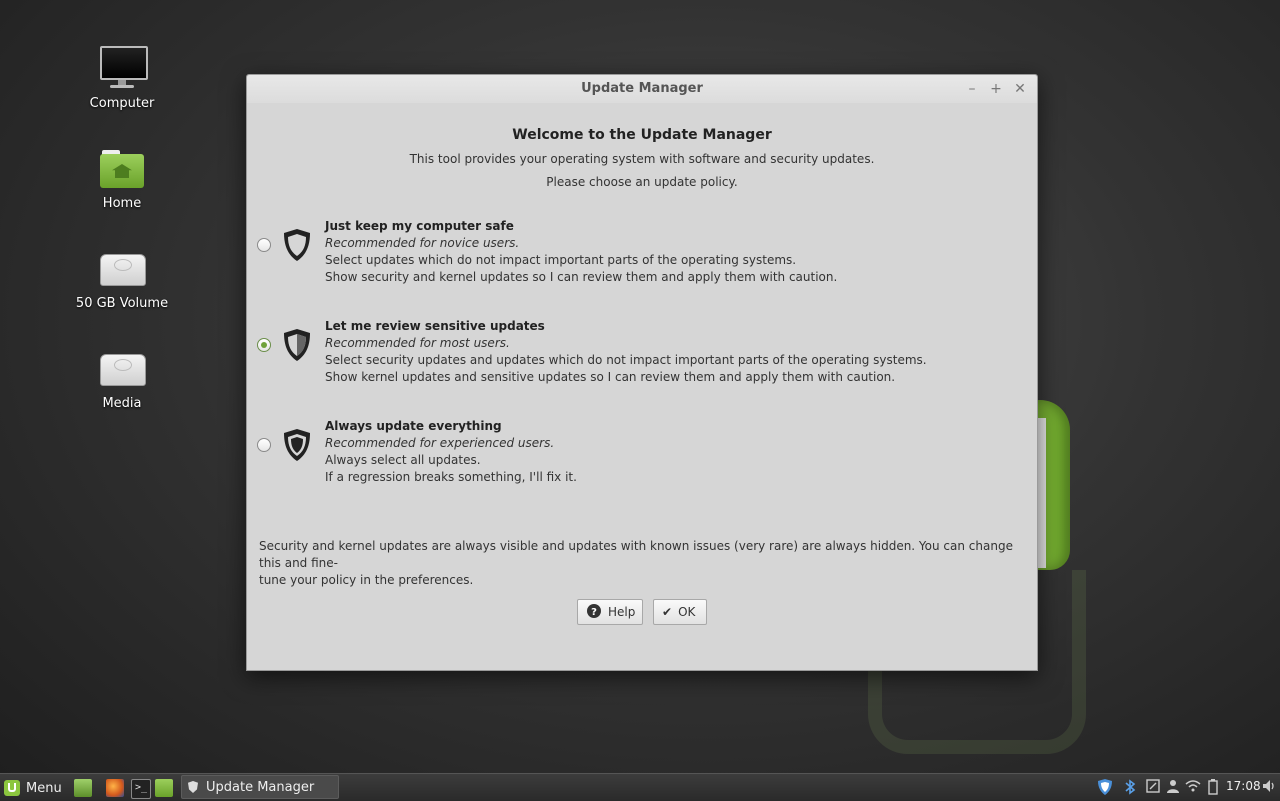  What do you see at coordinates (1173, 787) in the screenshot?
I see `user-icon` at bounding box center [1173, 787].